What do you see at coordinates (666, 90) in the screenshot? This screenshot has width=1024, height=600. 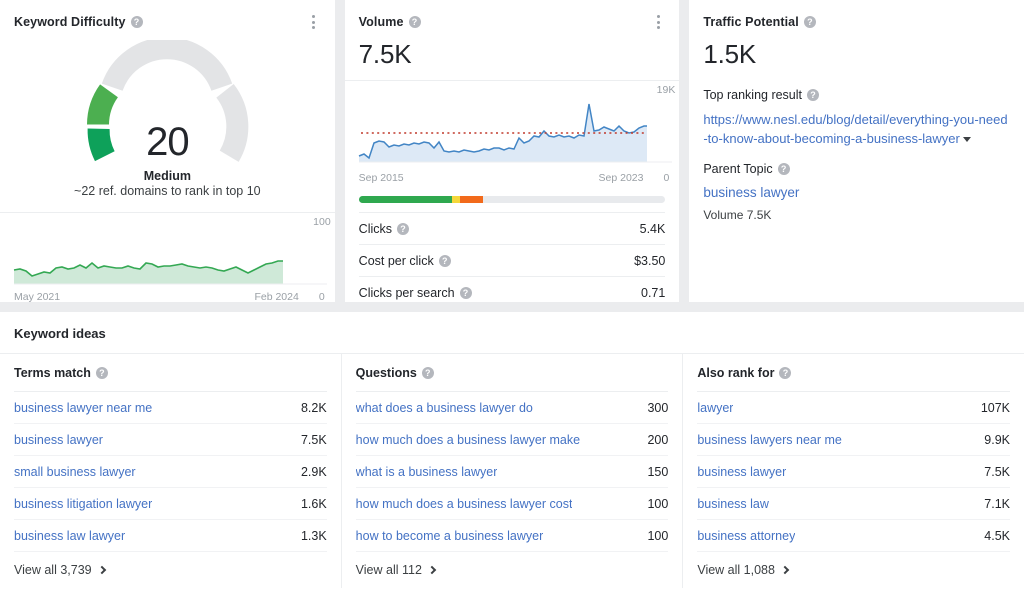 I see `volume-axis-max: 19K` at bounding box center [666, 90].